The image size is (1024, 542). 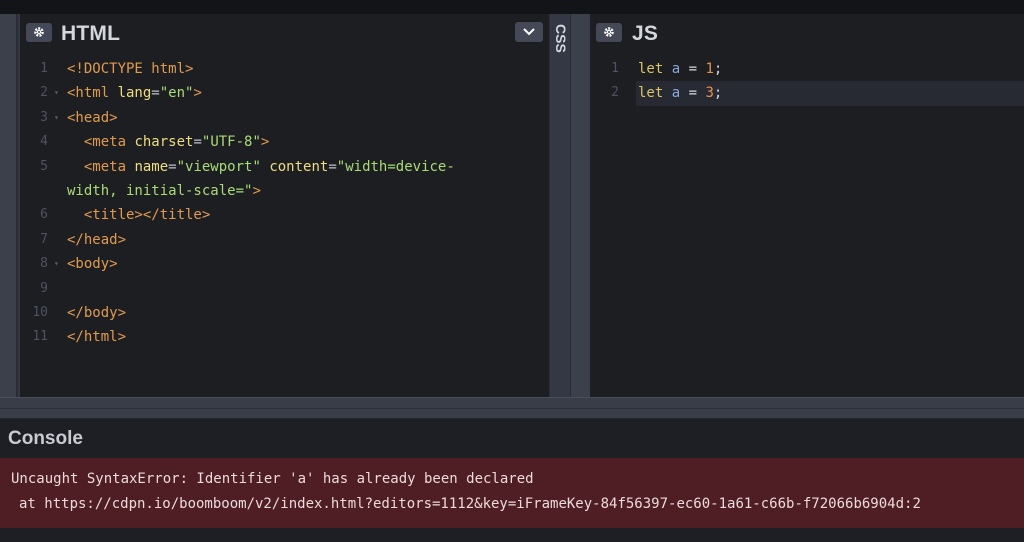 What do you see at coordinates (147, 215) in the screenshot?
I see `code-text: <title></title>` at bounding box center [147, 215].